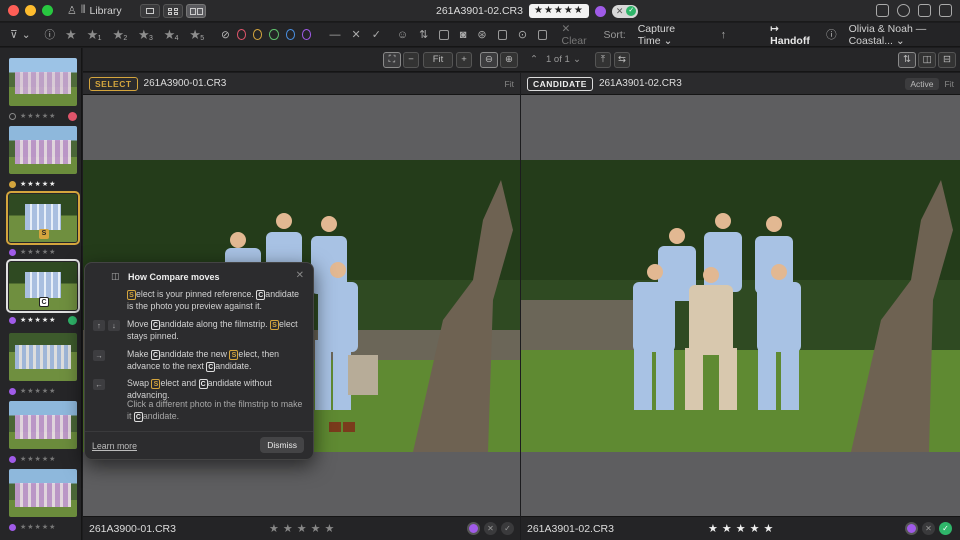  What do you see at coordinates (521, 60) in the screenshot?
I see `compare-toolbar: ⛶ − Fit + ⊖ ⊕ ⌃ 1 of 1 ⌄ ⤒ ⇆ ⇅ ◫ ⊟` at bounding box center [521, 60].